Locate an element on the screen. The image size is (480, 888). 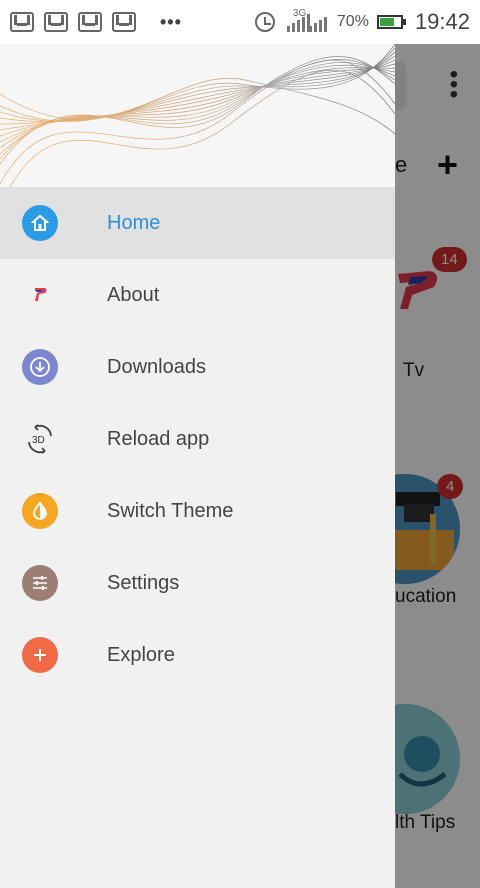
menu-label: Switch Theme is located at coordinates (170, 510).